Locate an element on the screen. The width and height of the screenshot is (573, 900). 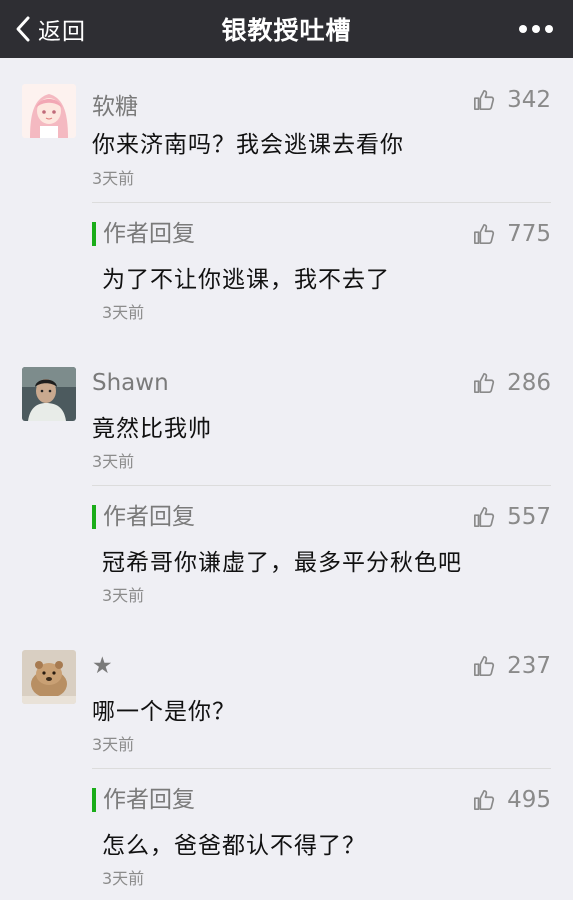
reply-like-button: 495 is located at coordinates (512, 800).